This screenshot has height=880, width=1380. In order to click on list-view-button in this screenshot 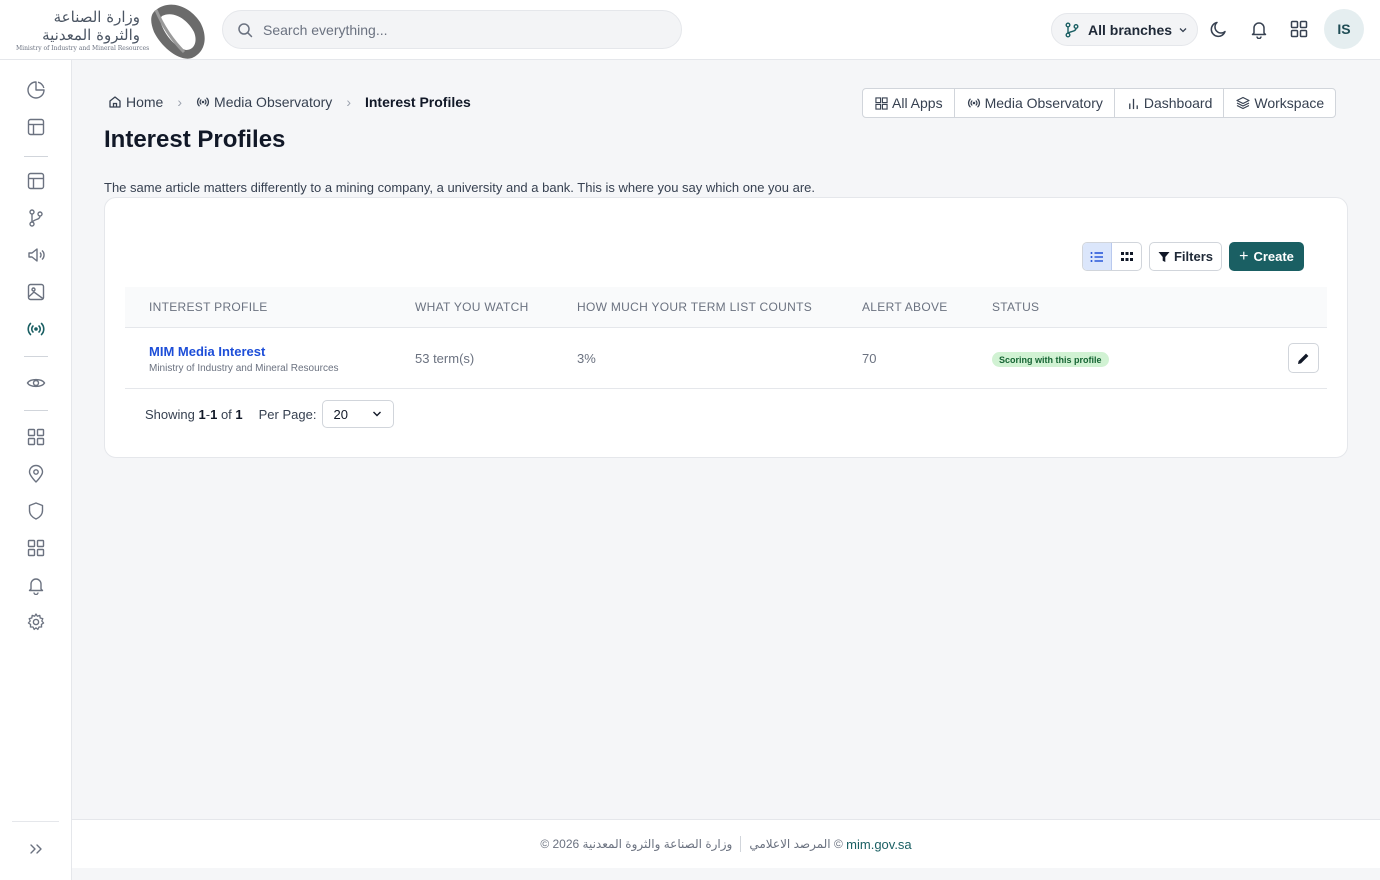, I will do `click(1098, 256)`.